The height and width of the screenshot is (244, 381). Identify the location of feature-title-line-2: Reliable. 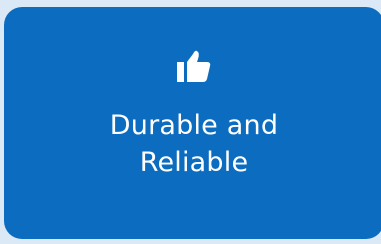
(194, 162).